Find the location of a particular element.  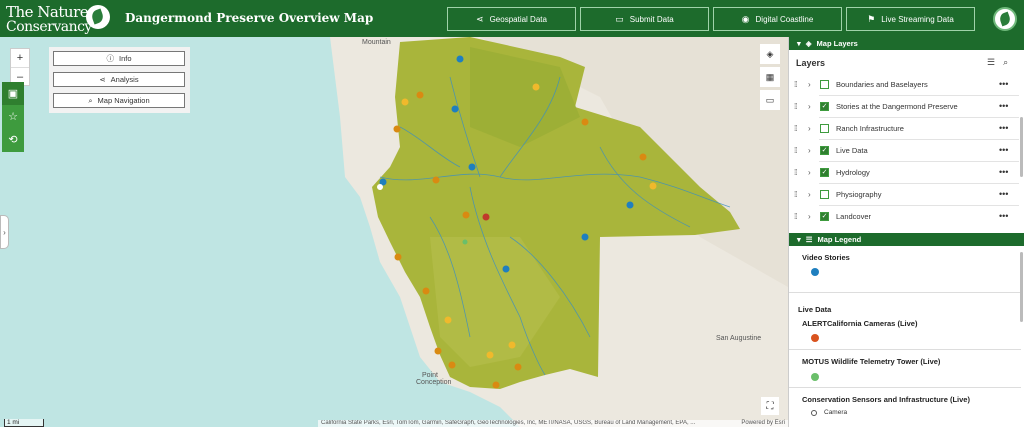

live-streaming-data-button: ⚑ Live Streaming Data is located at coordinates (910, 19).